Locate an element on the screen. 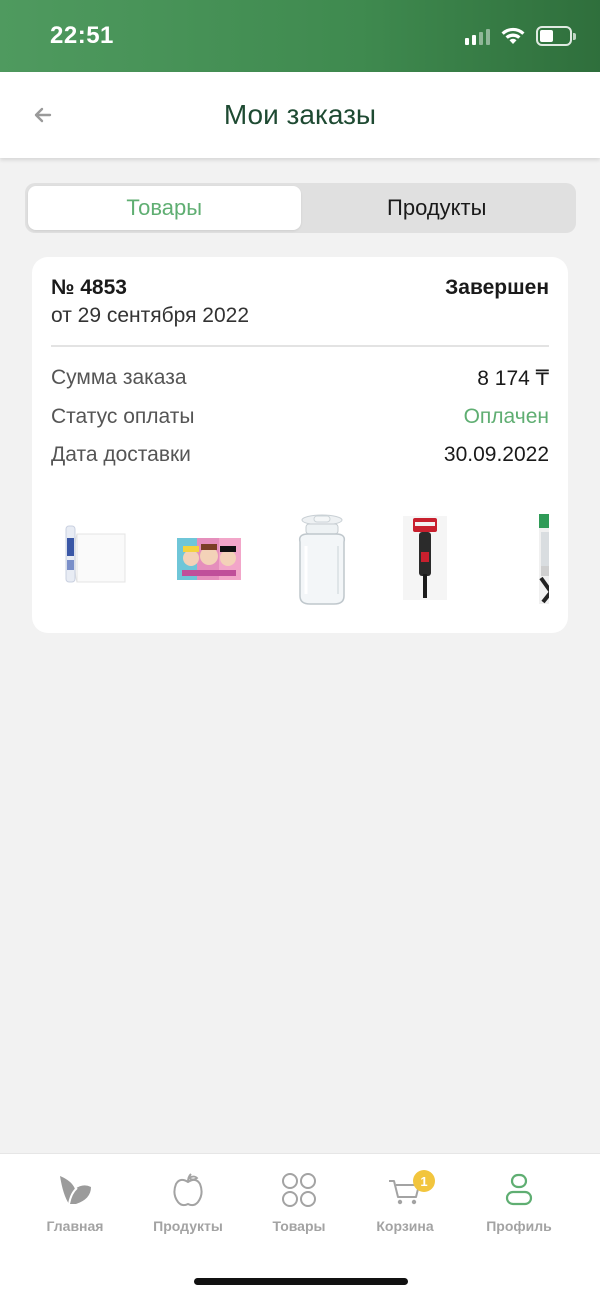 The width and height of the screenshot is (600, 1297). nav-item-profile: Профиль is located at coordinates (519, 1202).